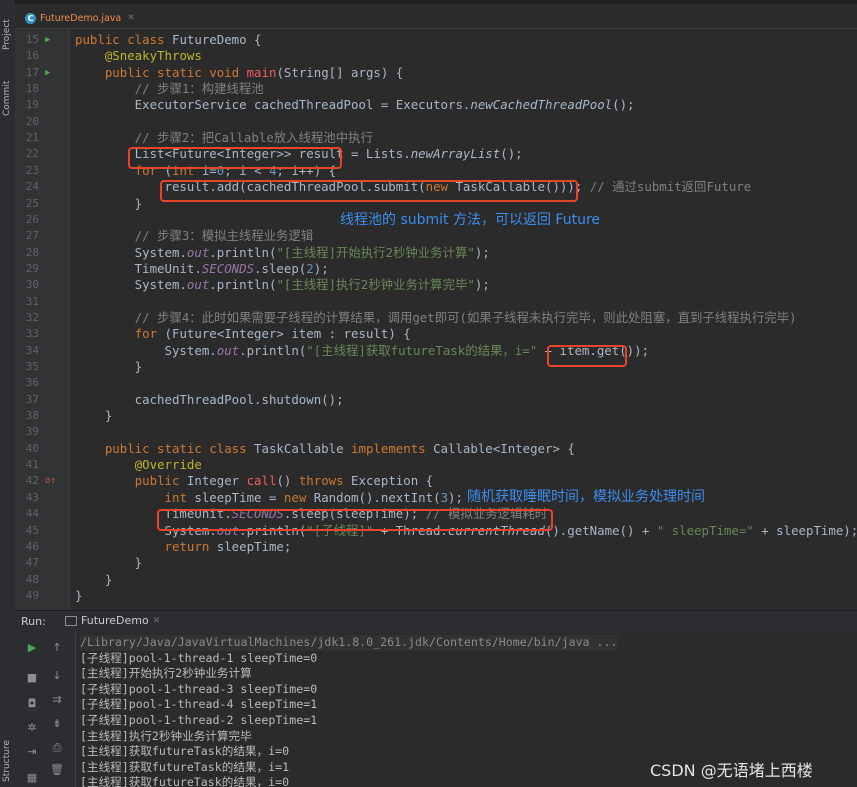 The height and width of the screenshot is (787, 857). Describe the element at coordinates (7, 95) in the screenshot. I see `commit-tool-tab: Commit` at that location.